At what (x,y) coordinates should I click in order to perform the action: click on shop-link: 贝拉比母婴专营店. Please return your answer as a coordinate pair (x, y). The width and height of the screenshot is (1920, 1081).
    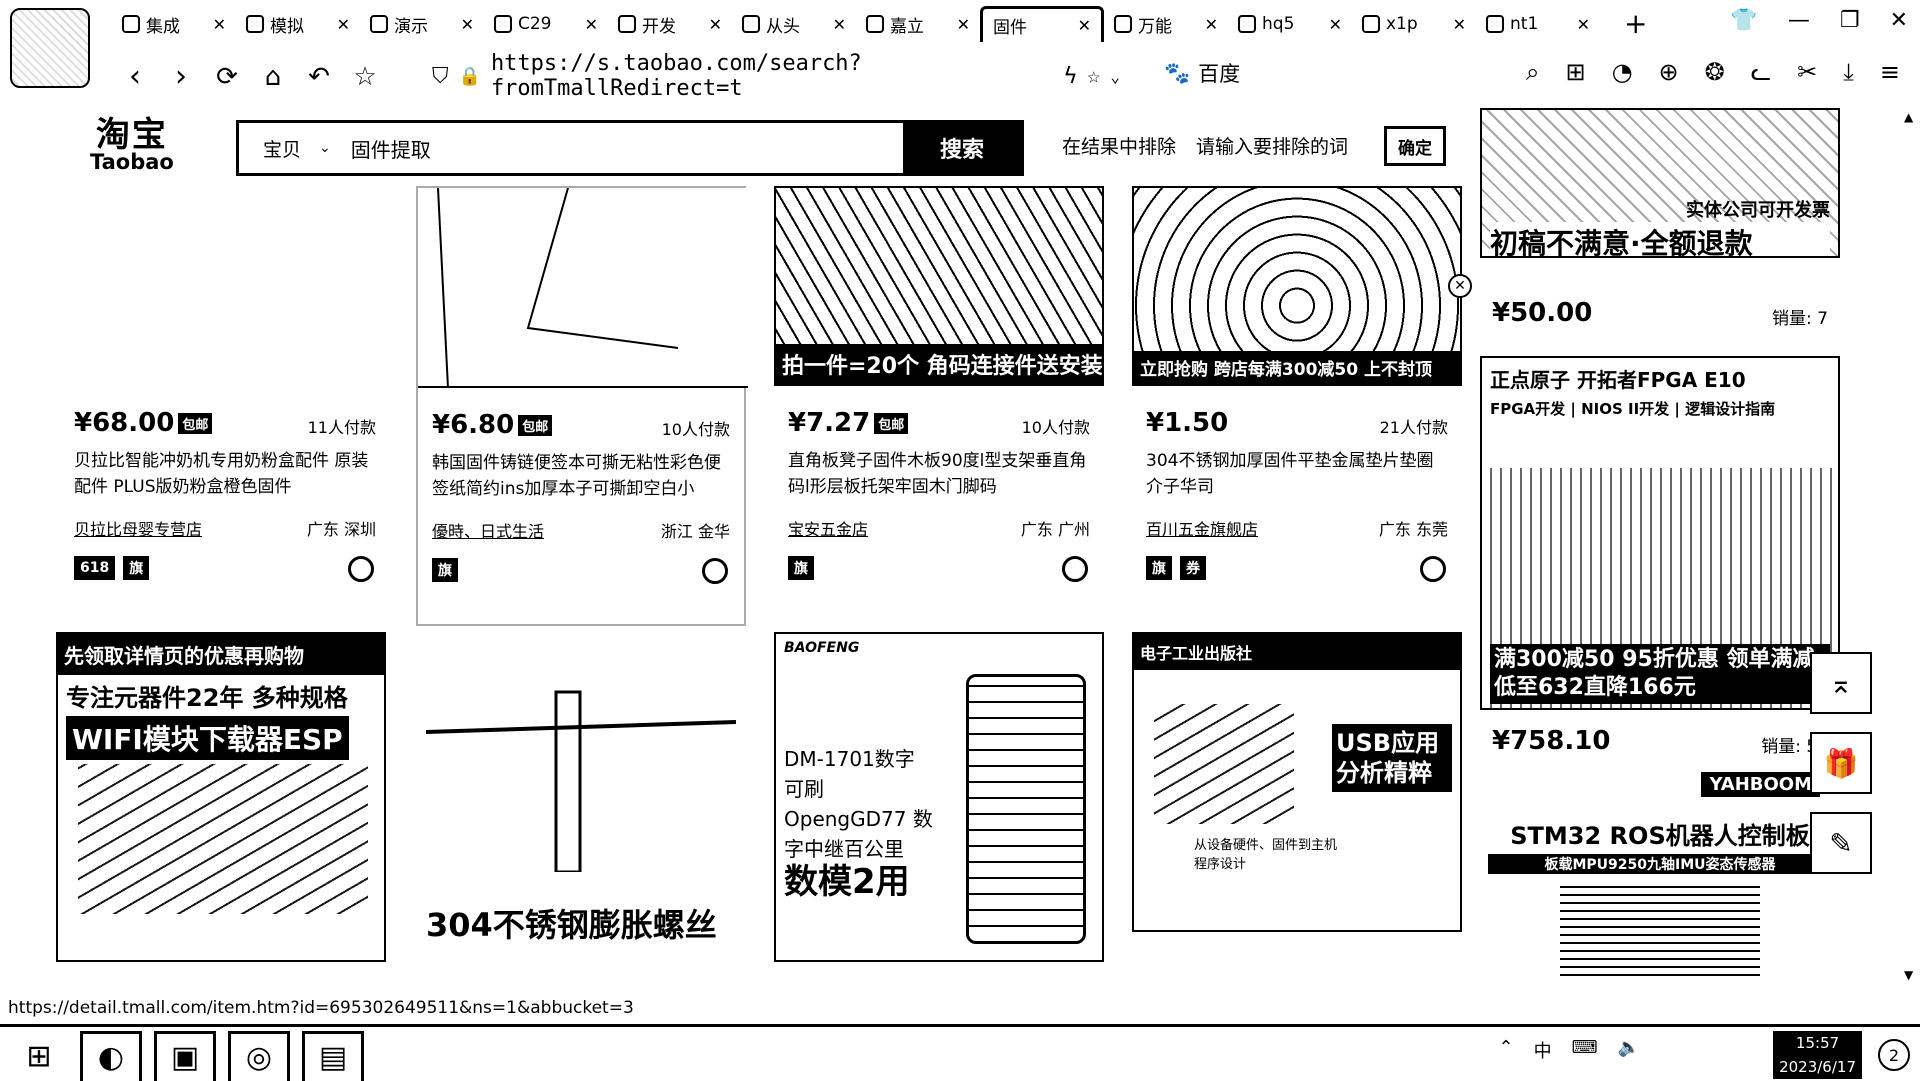
    Looking at the image, I should click on (184, 528).